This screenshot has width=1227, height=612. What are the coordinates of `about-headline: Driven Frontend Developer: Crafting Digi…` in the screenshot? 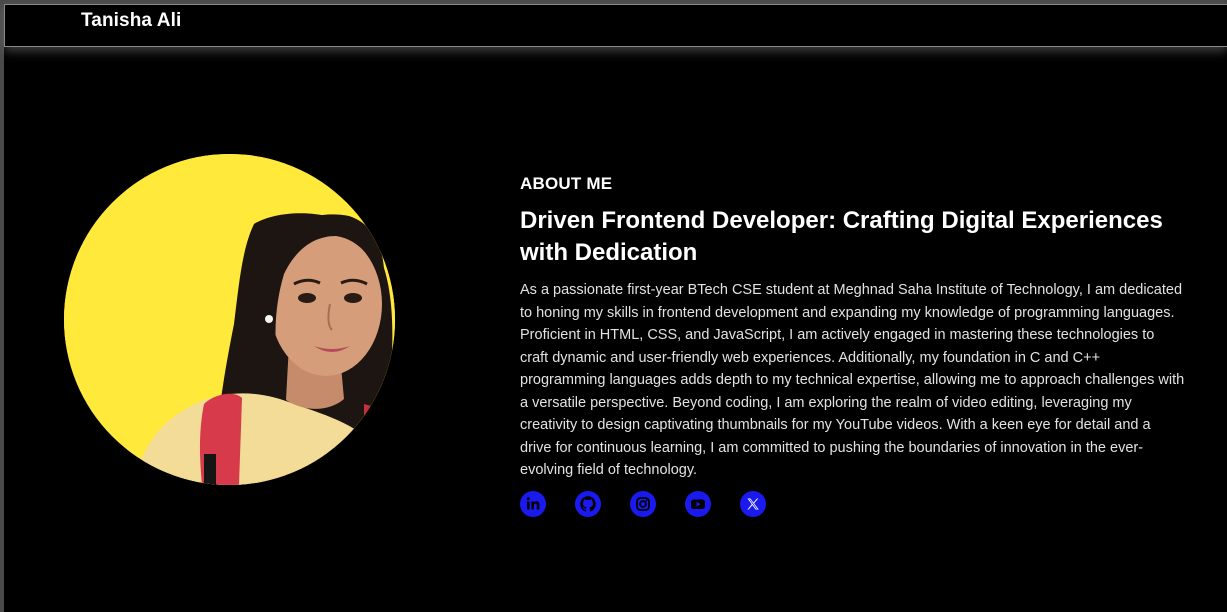 It's located at (841, 236).